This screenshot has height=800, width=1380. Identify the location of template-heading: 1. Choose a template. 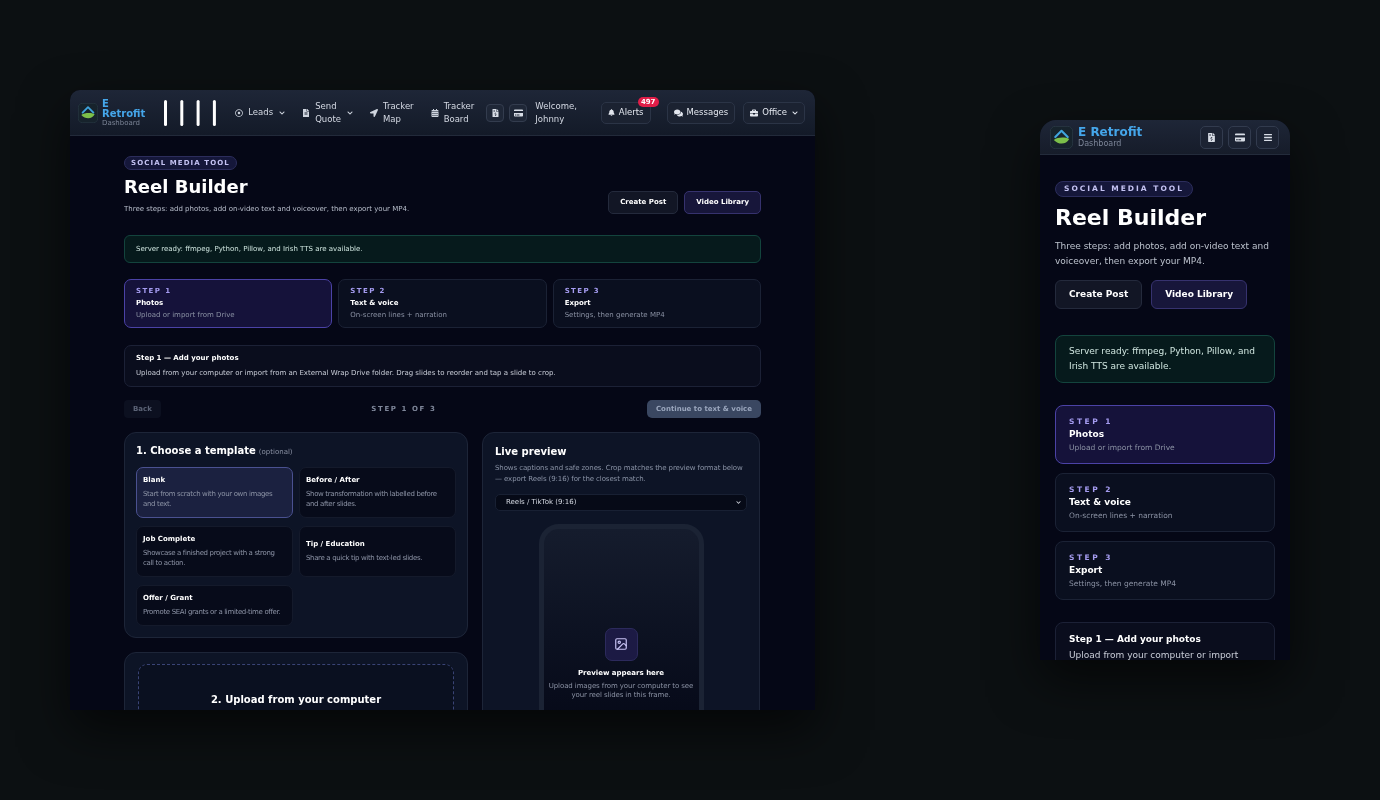
(196, 451).